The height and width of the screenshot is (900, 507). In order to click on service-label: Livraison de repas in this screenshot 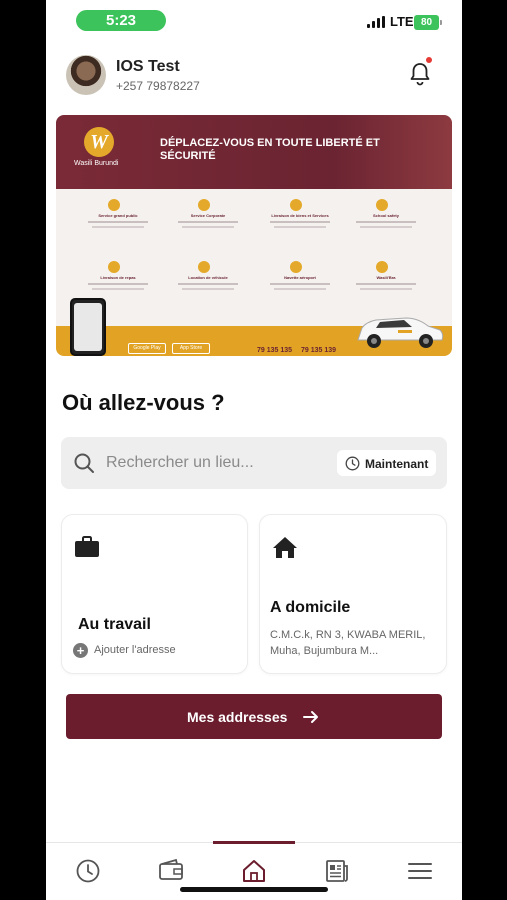, I will do `click(118, 277)`.